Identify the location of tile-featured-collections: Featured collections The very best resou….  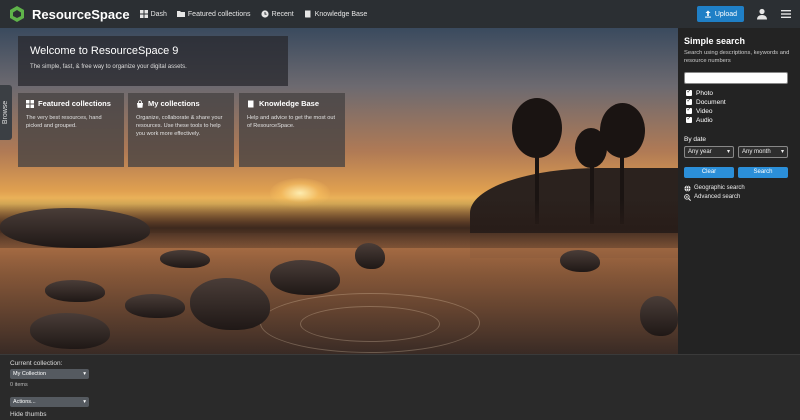
(71, 130).